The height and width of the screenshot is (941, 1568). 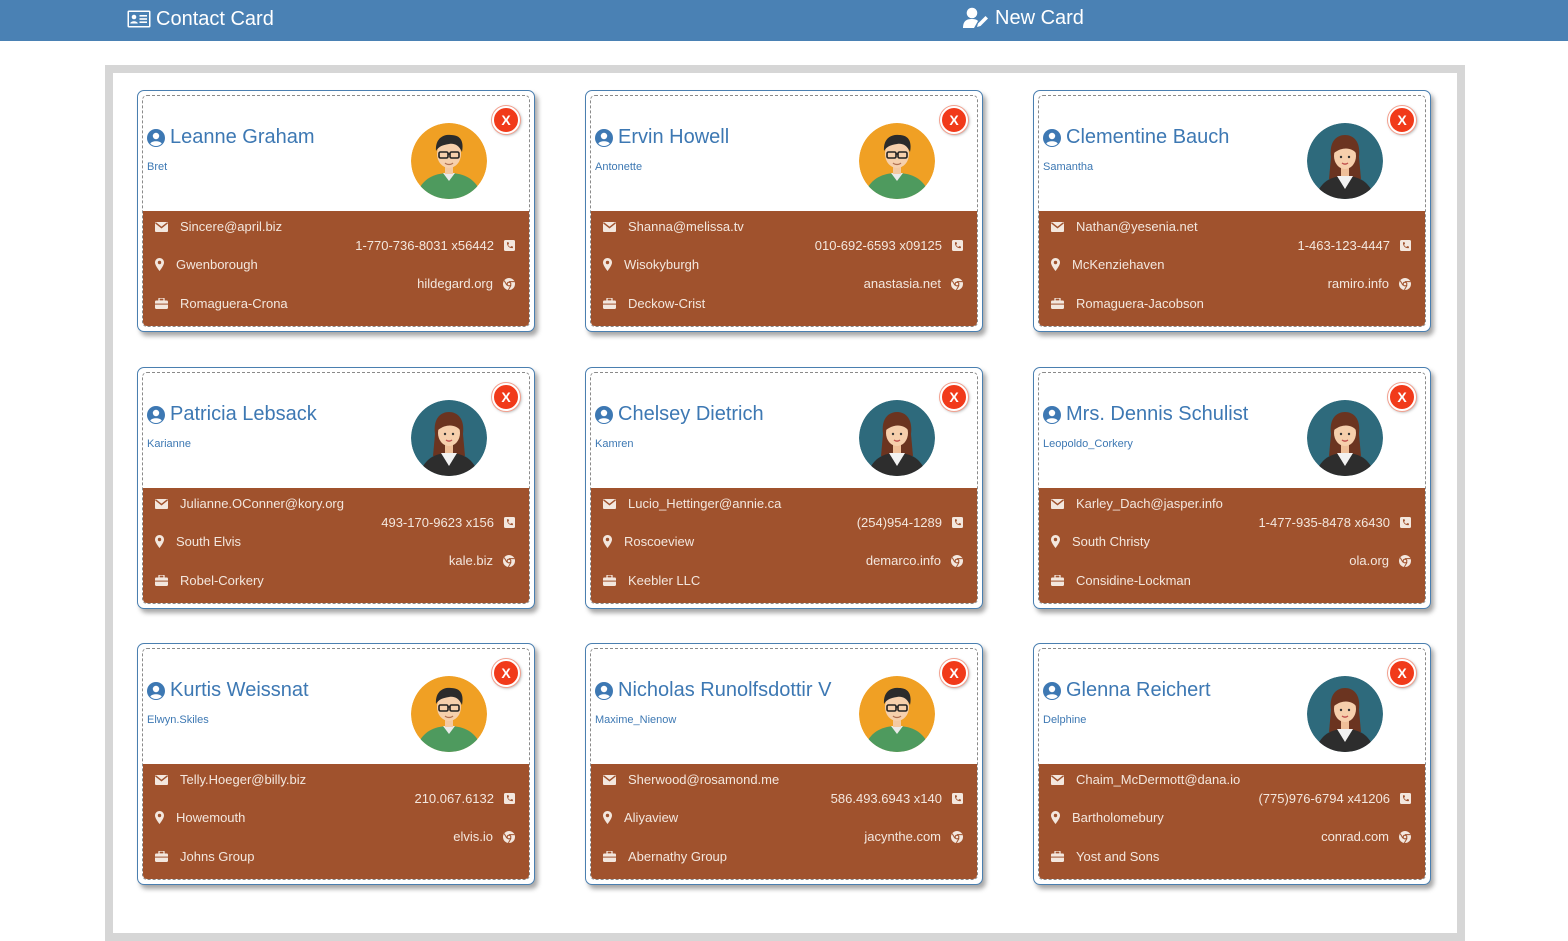 What do you see at coordinates (209, 541) in the screenshot?
I see `contact-city: South Elvis` at bounding box center [209, 541].